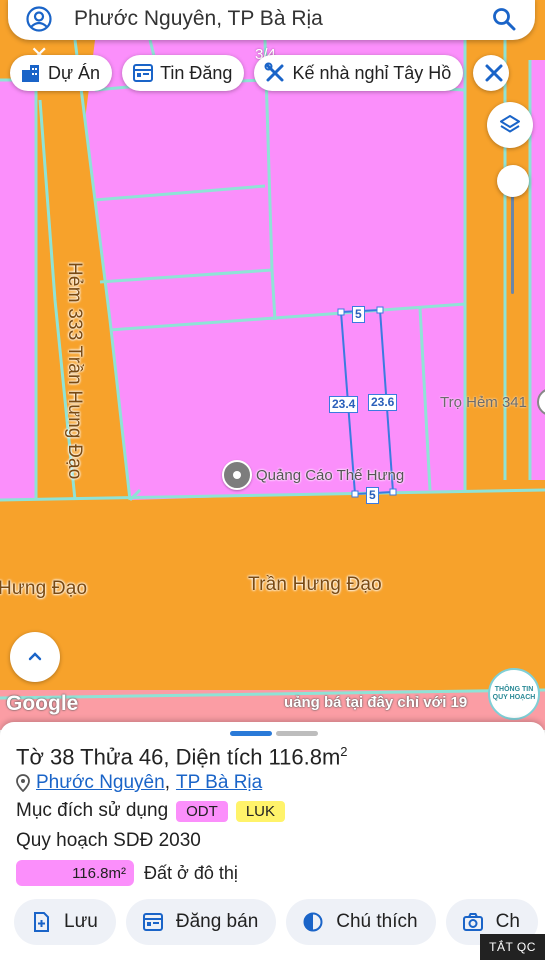  I want to click on dimension-top: 5, so click(358, 314).